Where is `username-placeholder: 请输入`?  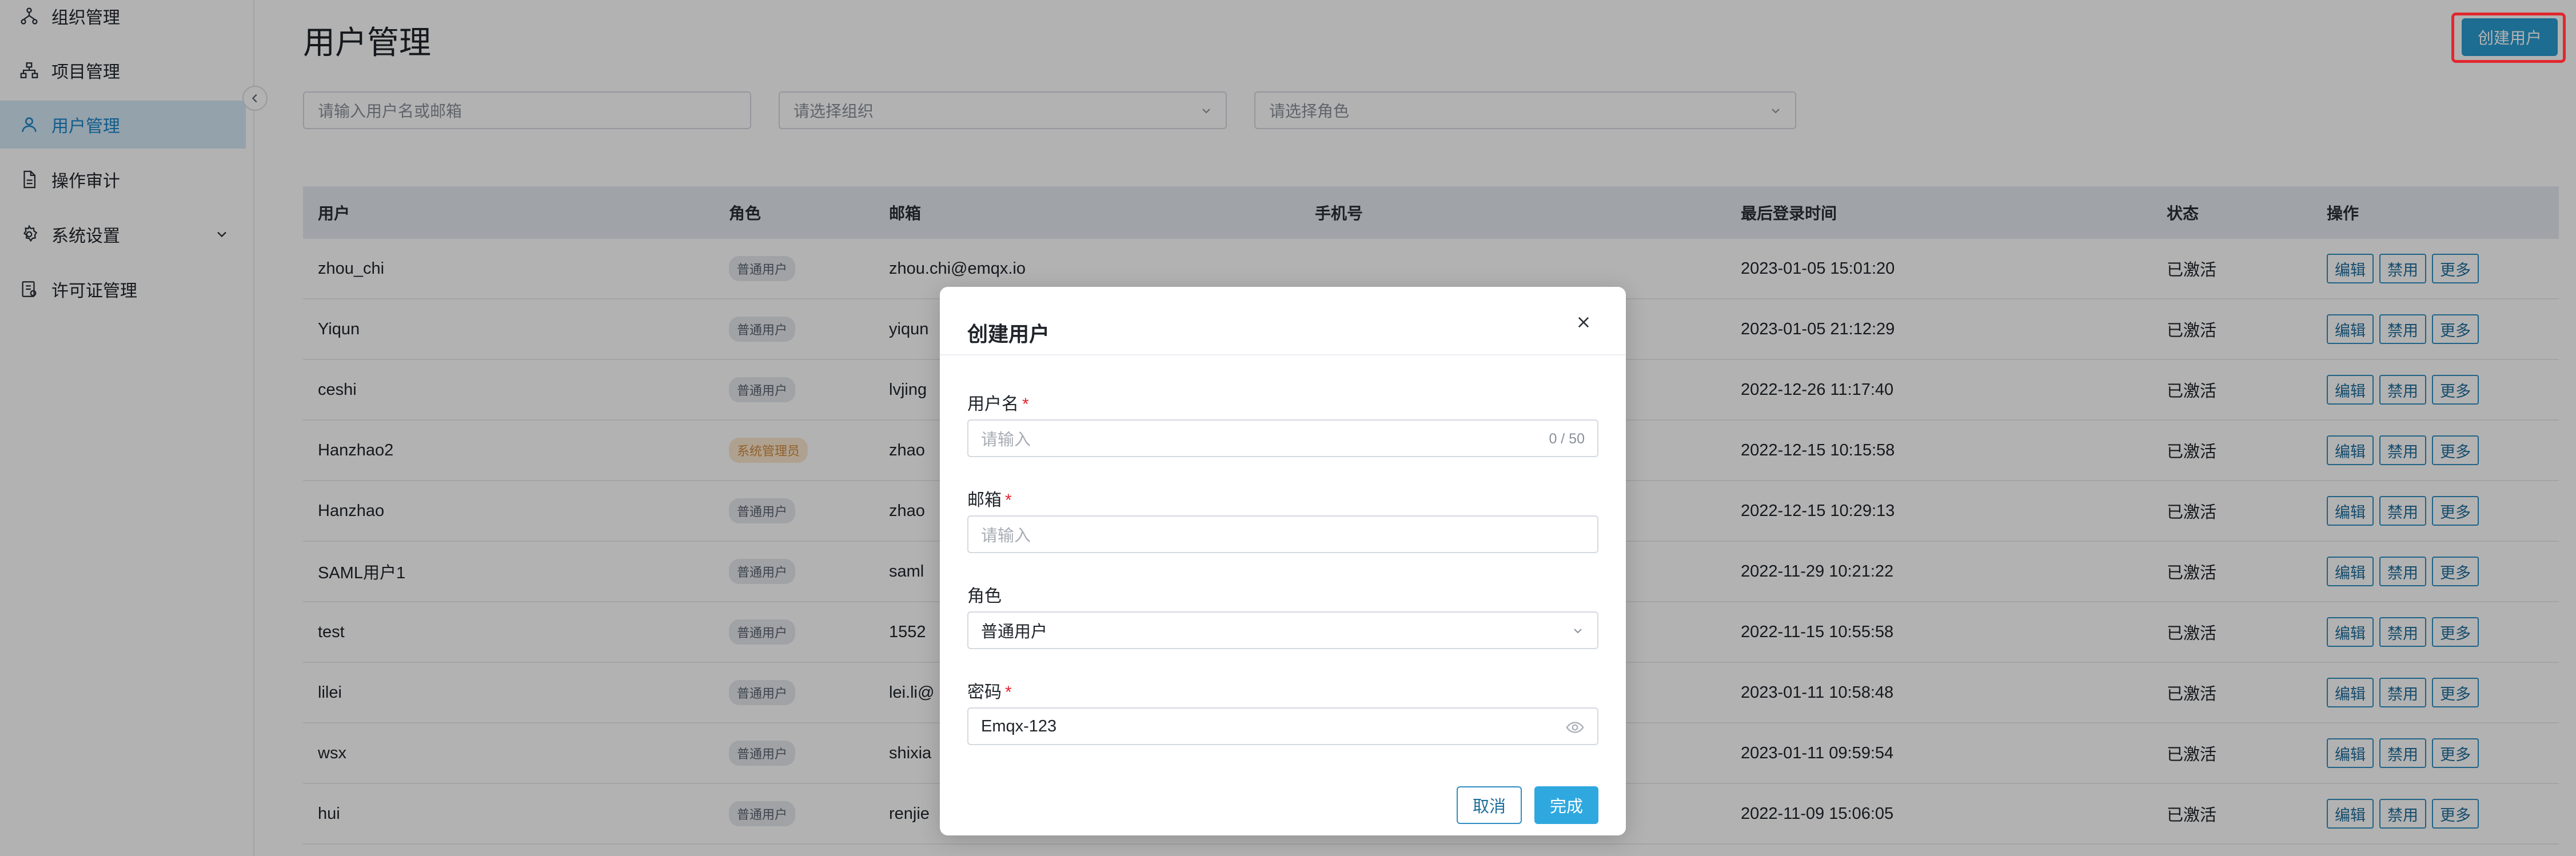
username-placeholder: 请输入 is located at coordinates (1006, 440).